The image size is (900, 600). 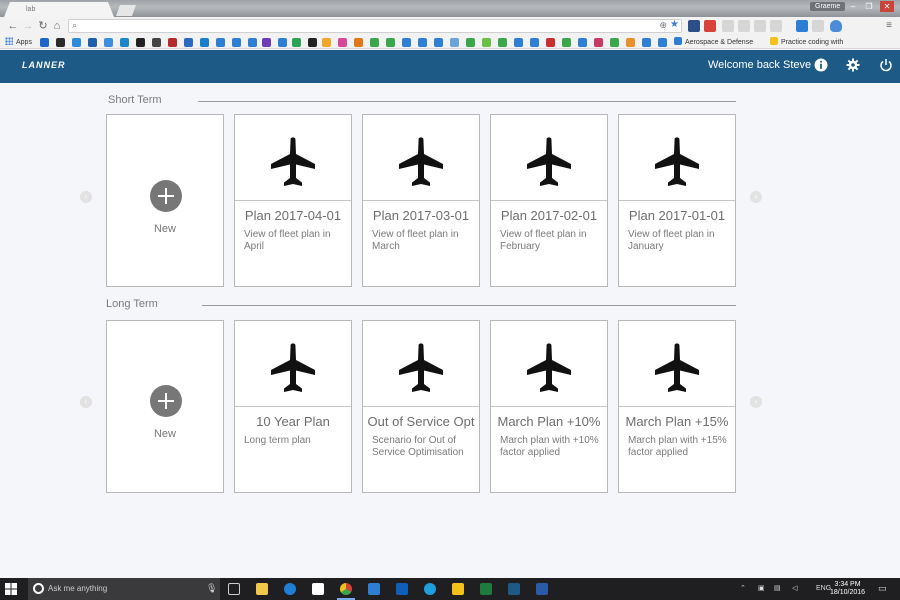 What do you see at coordinates (293, 406) in the screenshot?
I see `plan-card: 10 Year Plan Long term plan` at bounding box center [293, 406].